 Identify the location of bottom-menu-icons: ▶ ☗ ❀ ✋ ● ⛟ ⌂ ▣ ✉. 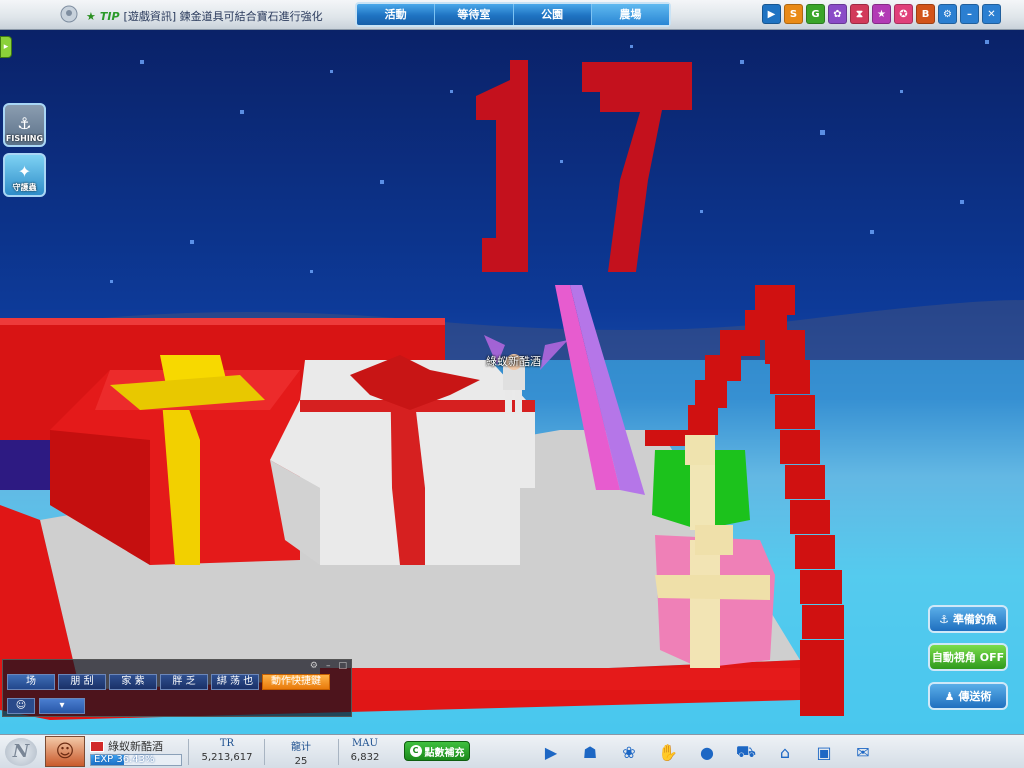
(707, 752).